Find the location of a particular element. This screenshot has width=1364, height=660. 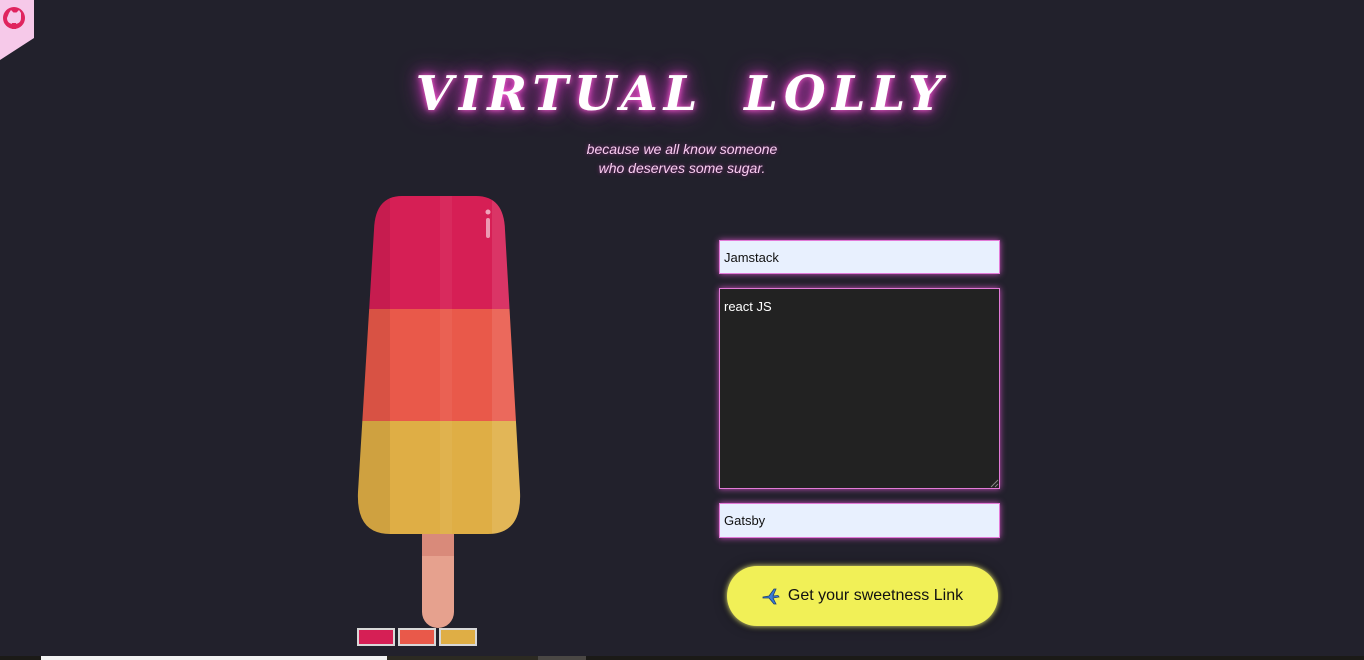

swatch-middle-color is located at coordinates (417, 637).